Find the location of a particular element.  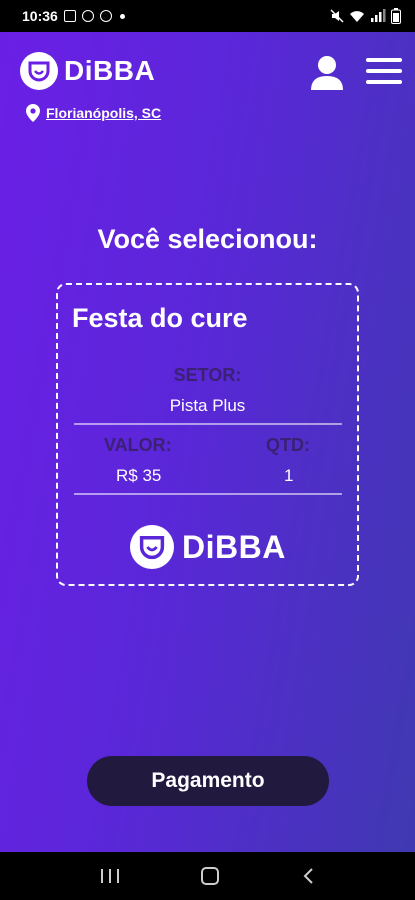

menu-button is located at coordinates (384, 72).